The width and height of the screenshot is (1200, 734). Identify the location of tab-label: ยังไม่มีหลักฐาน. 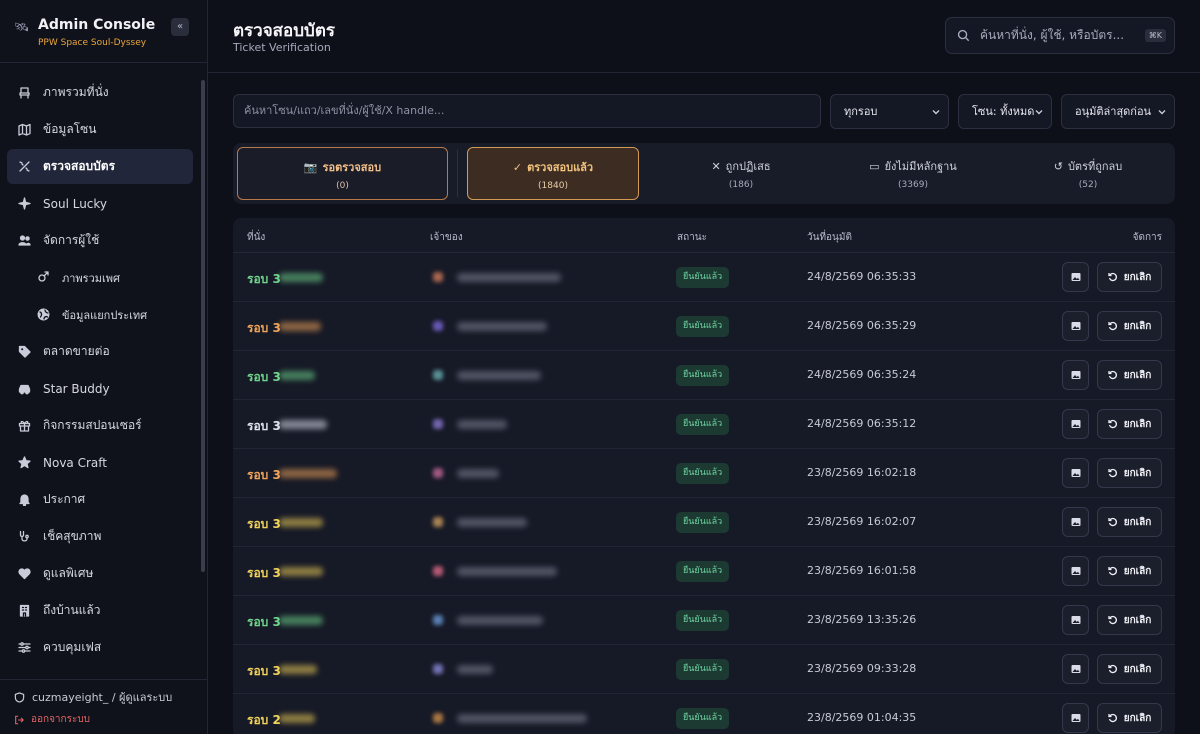
(920, 166).